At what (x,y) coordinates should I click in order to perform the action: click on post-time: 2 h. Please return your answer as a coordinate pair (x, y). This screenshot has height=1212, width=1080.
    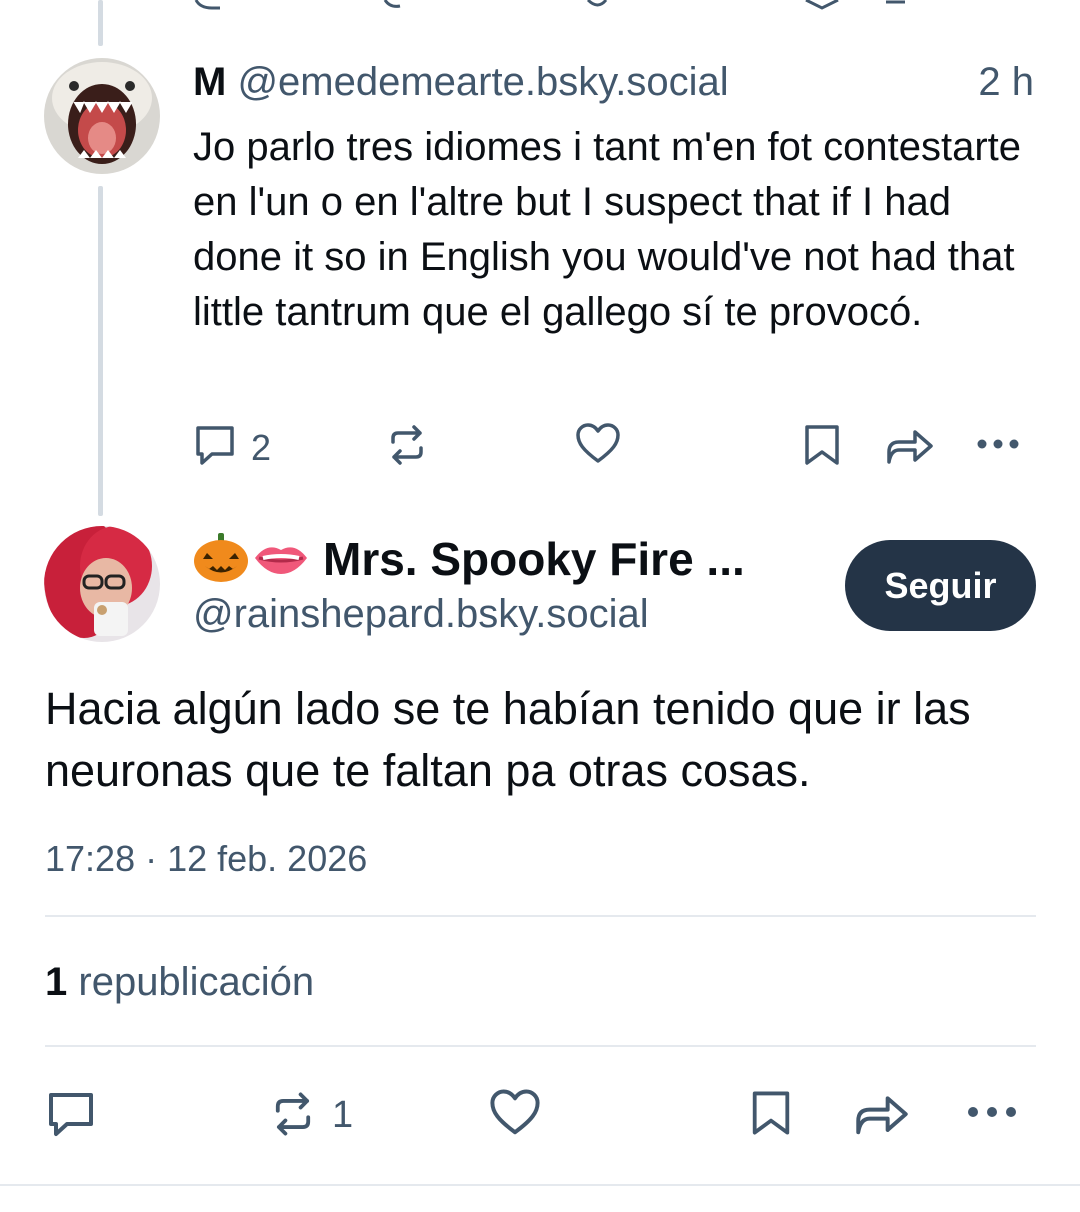
    Looking at the image, I should click on (1006, 82).